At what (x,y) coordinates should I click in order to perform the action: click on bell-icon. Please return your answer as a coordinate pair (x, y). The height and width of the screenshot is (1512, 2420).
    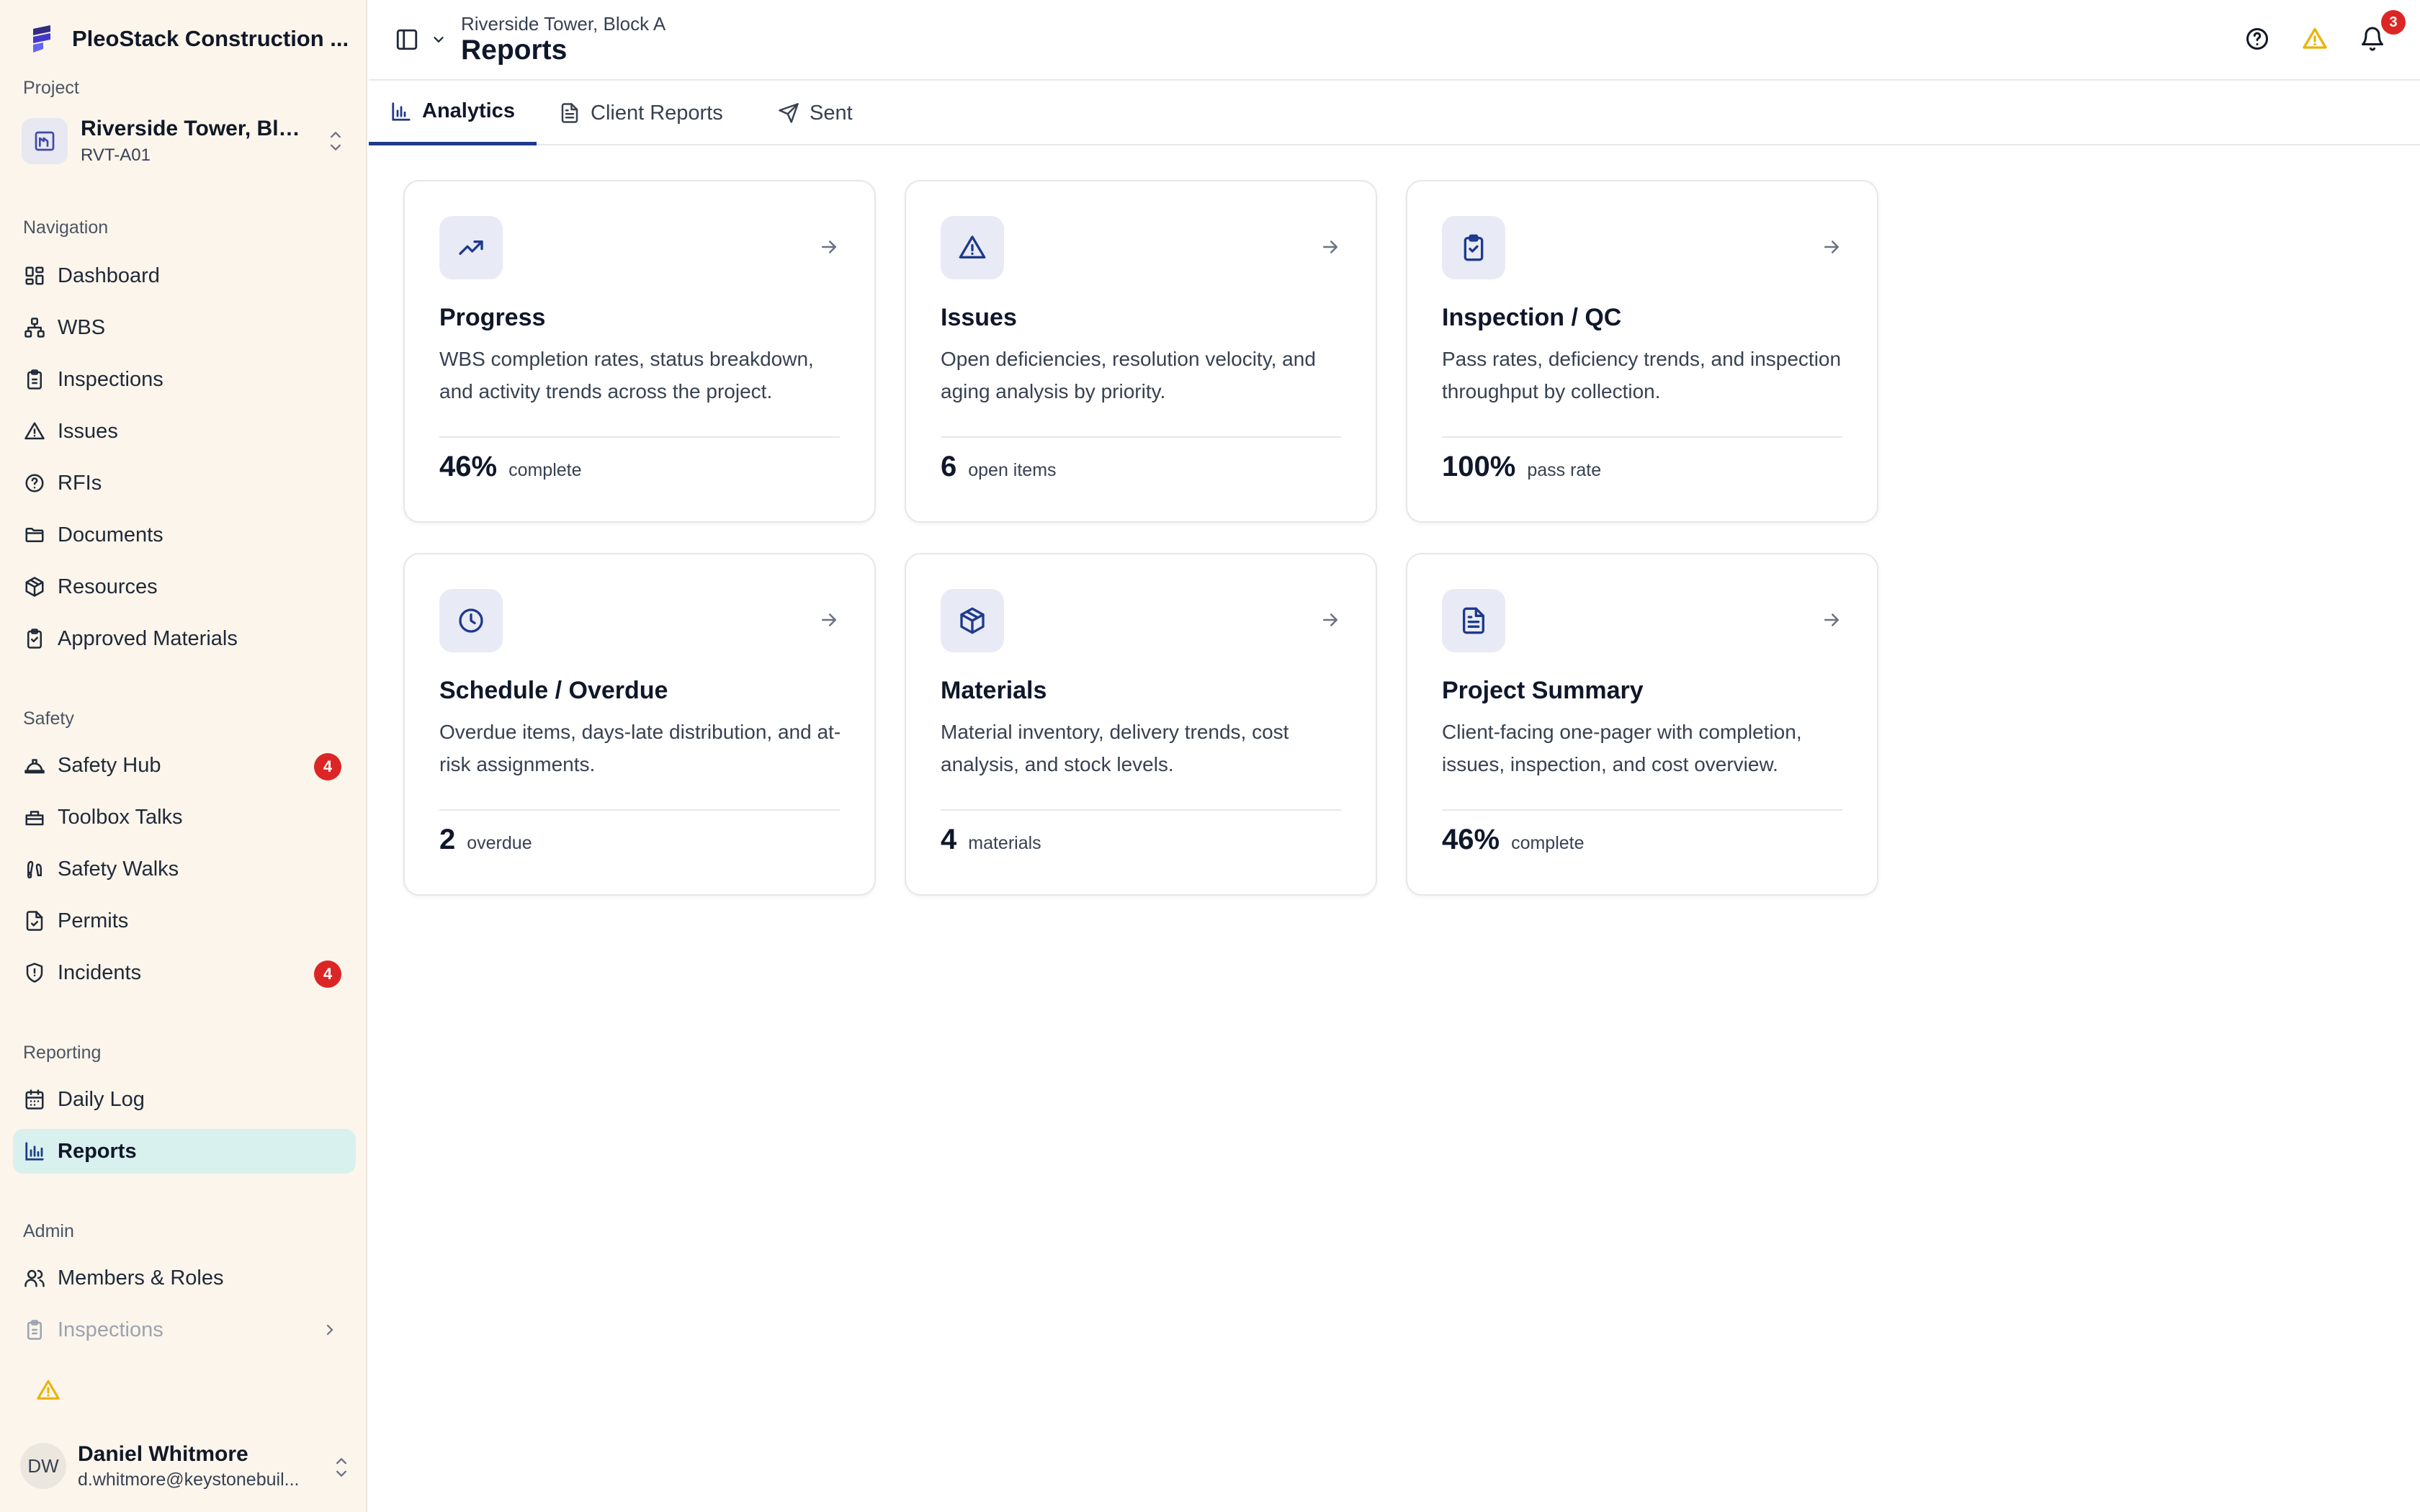
    Looking at the image, I should click on (2372, 39).